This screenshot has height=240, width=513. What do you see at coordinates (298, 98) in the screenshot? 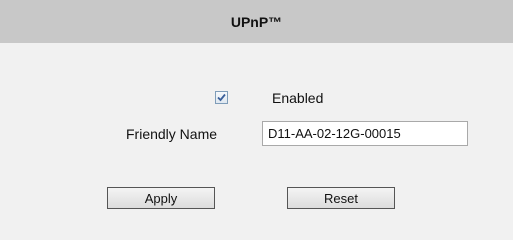
I see `enabled-label: Enabled` at bounding box center [298, 98].